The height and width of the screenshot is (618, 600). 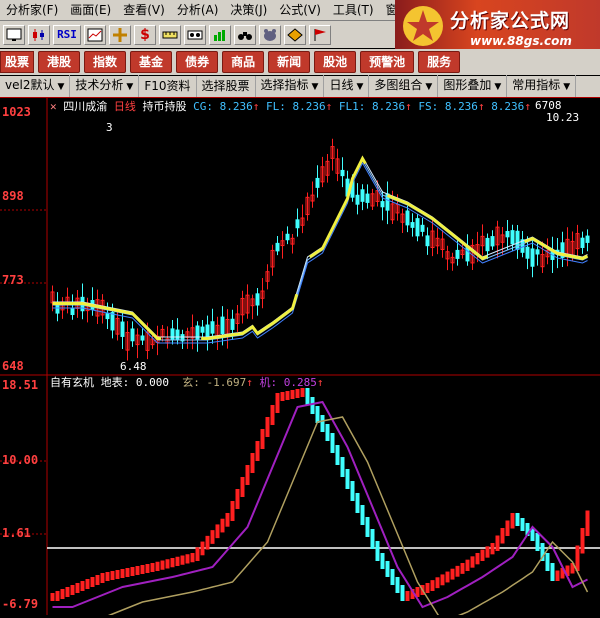 What do you see at coordinates (423, 26) in the screenshot?
I see `star-logo-icon` at bounding box center [423, 26].